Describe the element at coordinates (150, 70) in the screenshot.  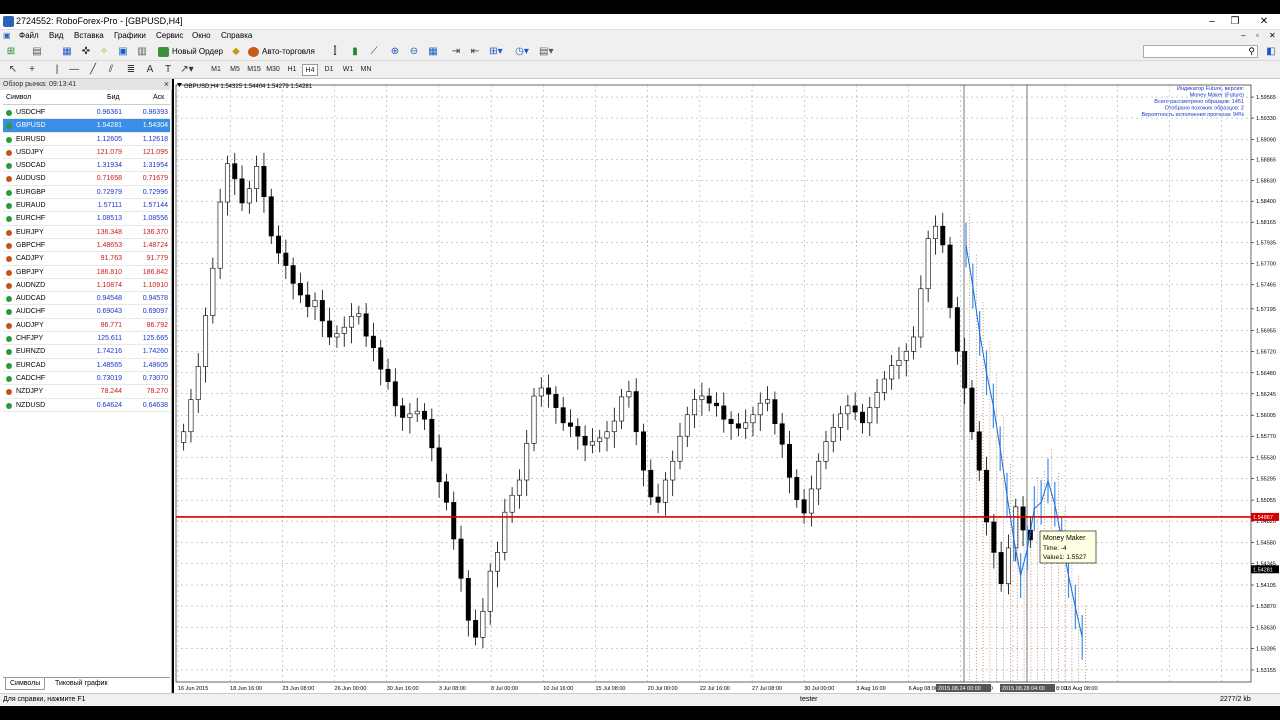
I see `text-icon: A` at that location.